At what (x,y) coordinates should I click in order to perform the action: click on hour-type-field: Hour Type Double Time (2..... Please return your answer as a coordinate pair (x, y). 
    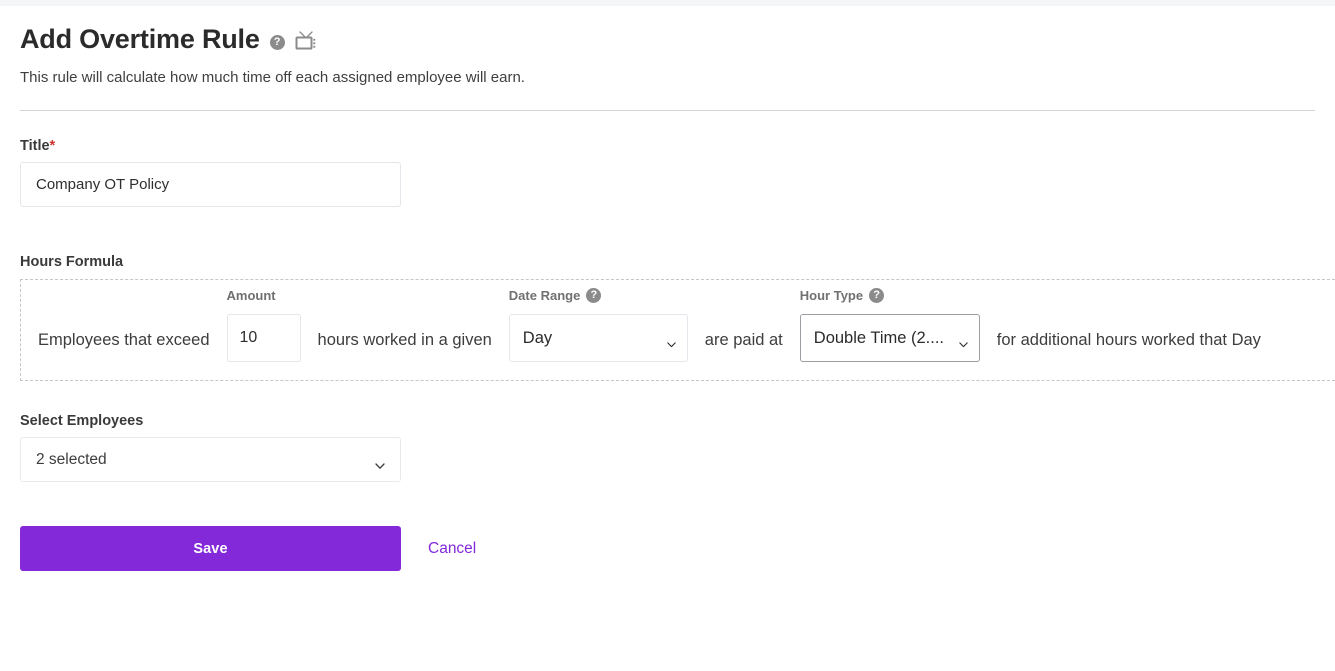
    Looking at the image, I should click on (889, 325).